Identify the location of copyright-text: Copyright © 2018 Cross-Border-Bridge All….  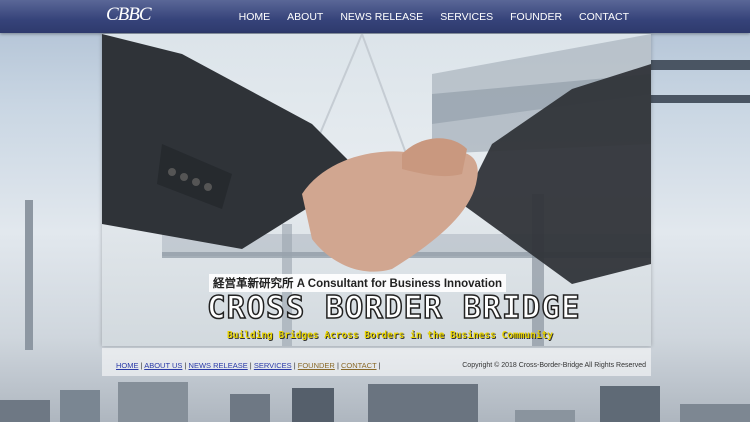
(554, 365).